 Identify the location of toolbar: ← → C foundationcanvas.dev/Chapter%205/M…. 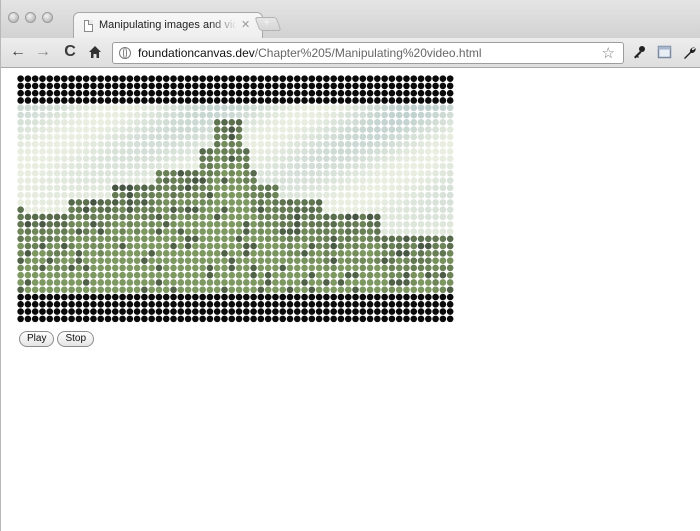
(350, 53).